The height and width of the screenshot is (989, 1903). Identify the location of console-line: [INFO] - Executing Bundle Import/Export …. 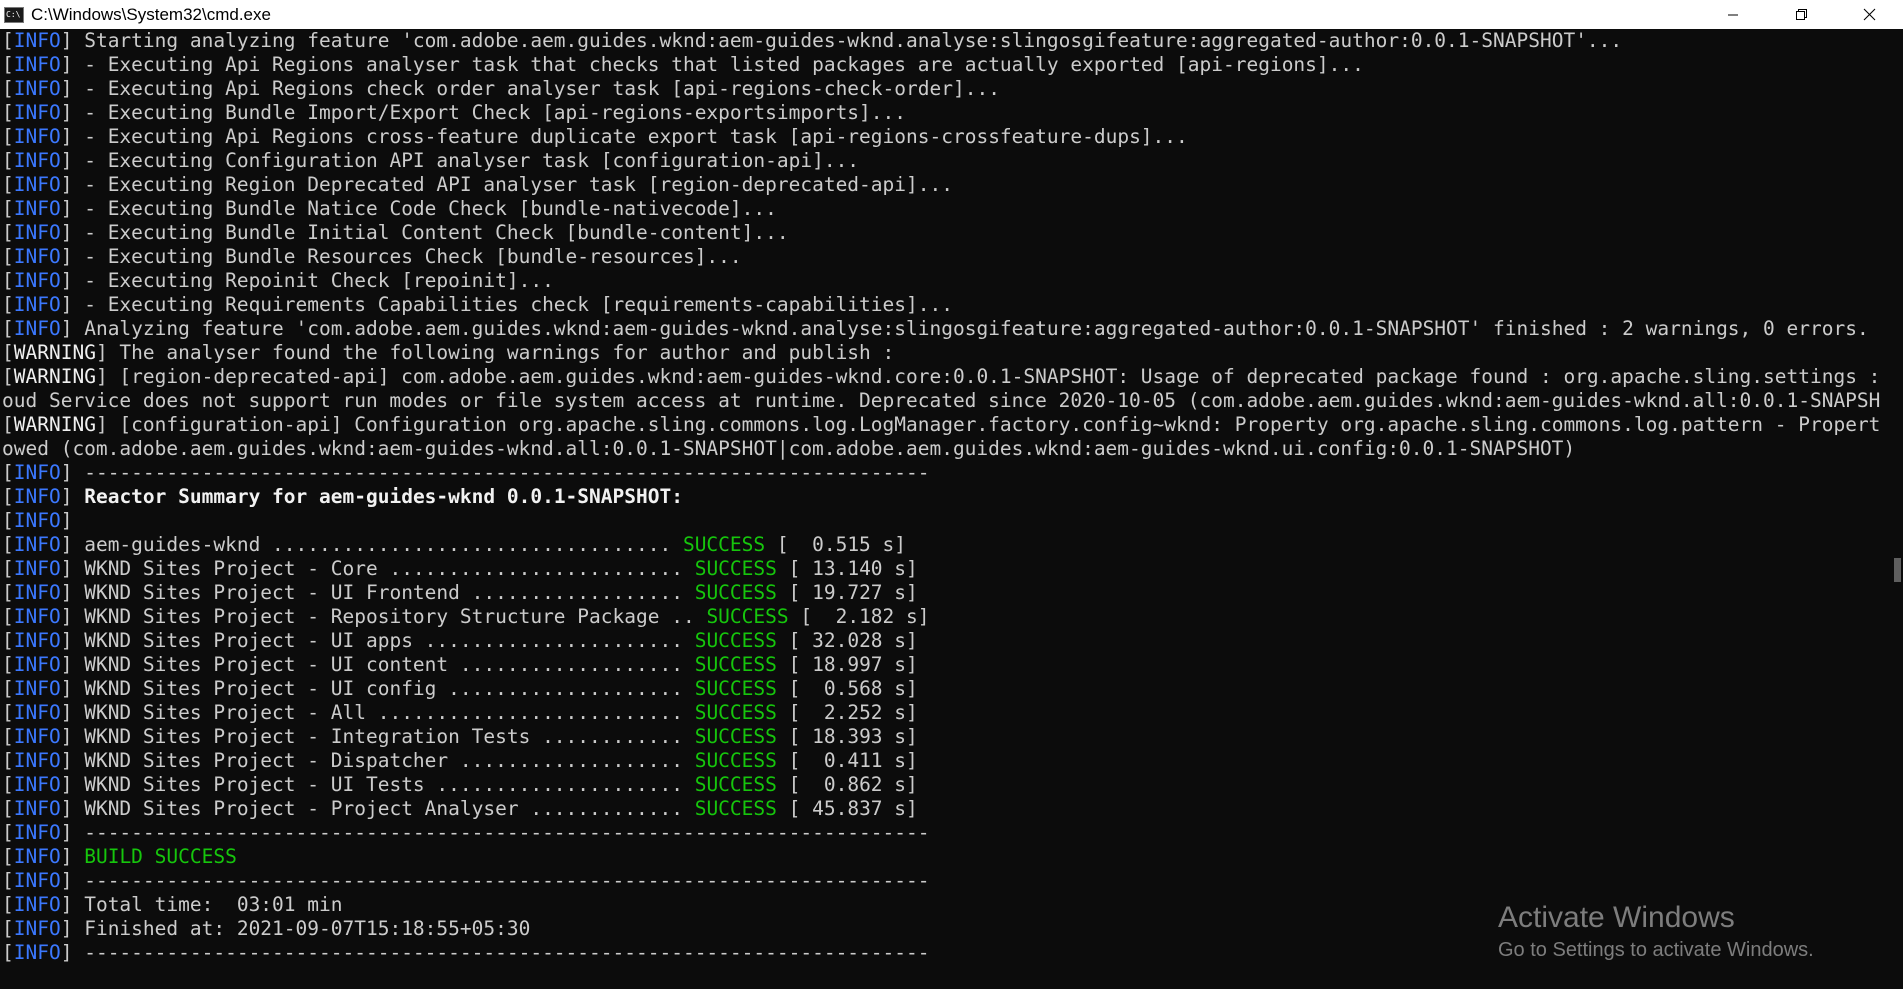
(941, 113).